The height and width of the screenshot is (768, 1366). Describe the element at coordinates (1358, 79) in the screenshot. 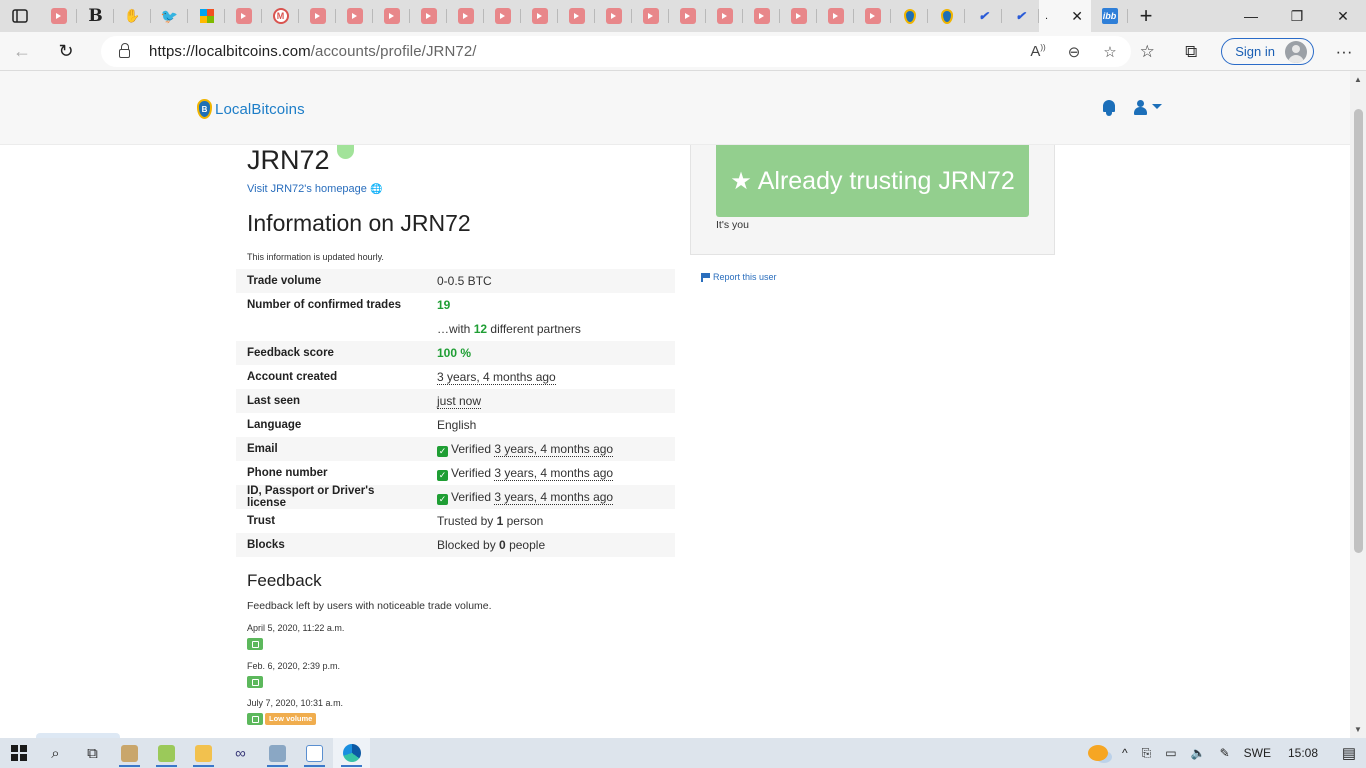

I see `scroll-up-arrow-icon: ▲` at that location.